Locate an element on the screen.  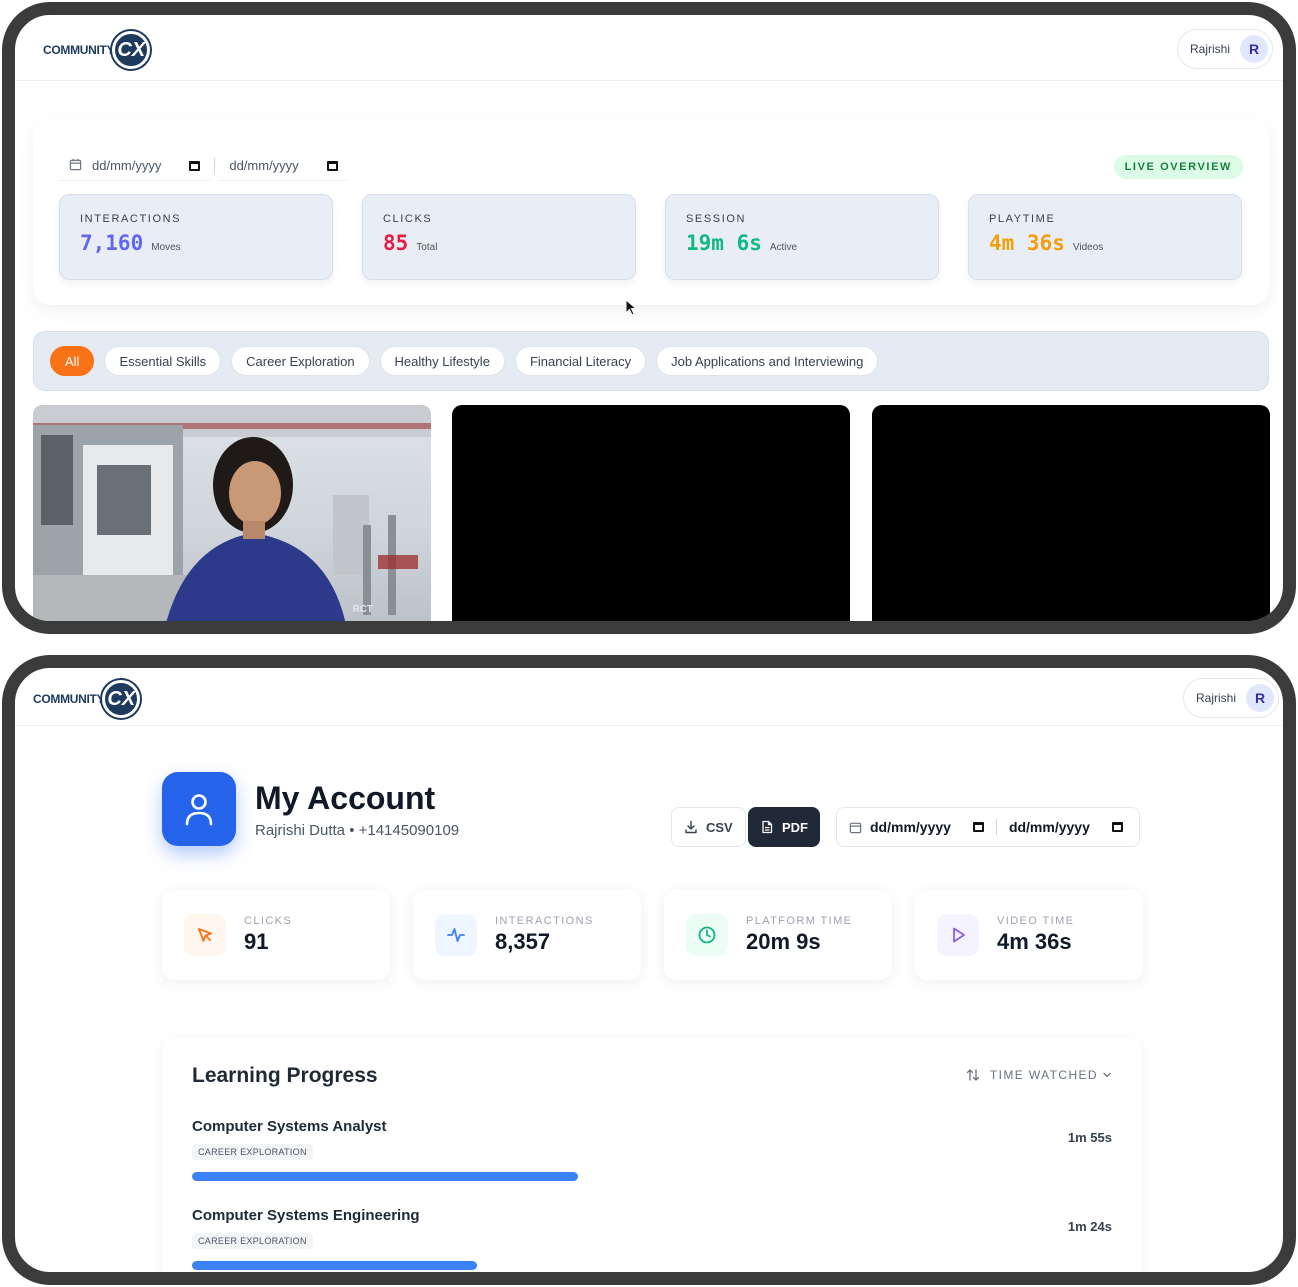
activity-icon is located at coordinates (456, 935).